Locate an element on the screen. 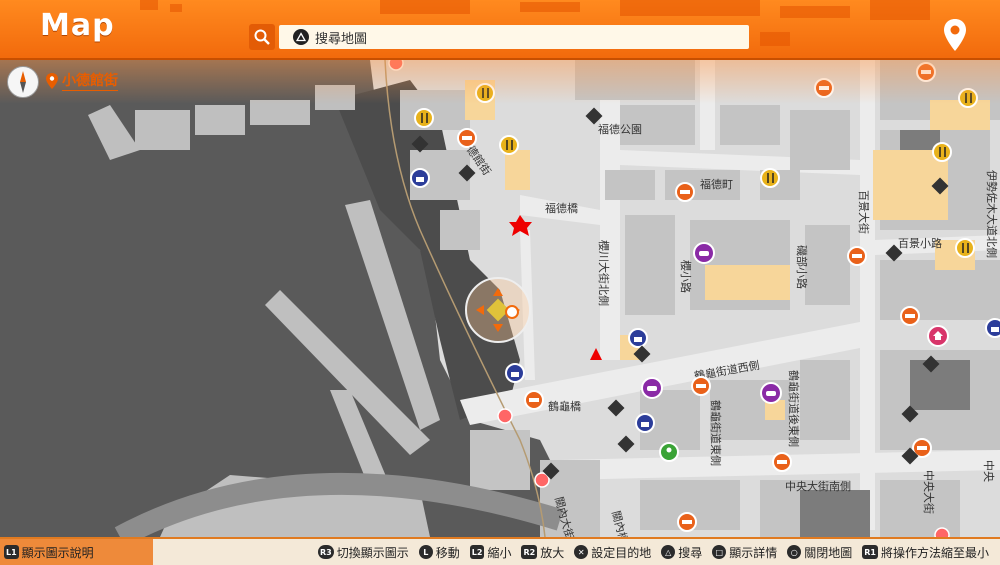 This screenshot has height=565, width=1000. label-fukutoku-bridge: 福德橋 is located at coordinates (561, 208).